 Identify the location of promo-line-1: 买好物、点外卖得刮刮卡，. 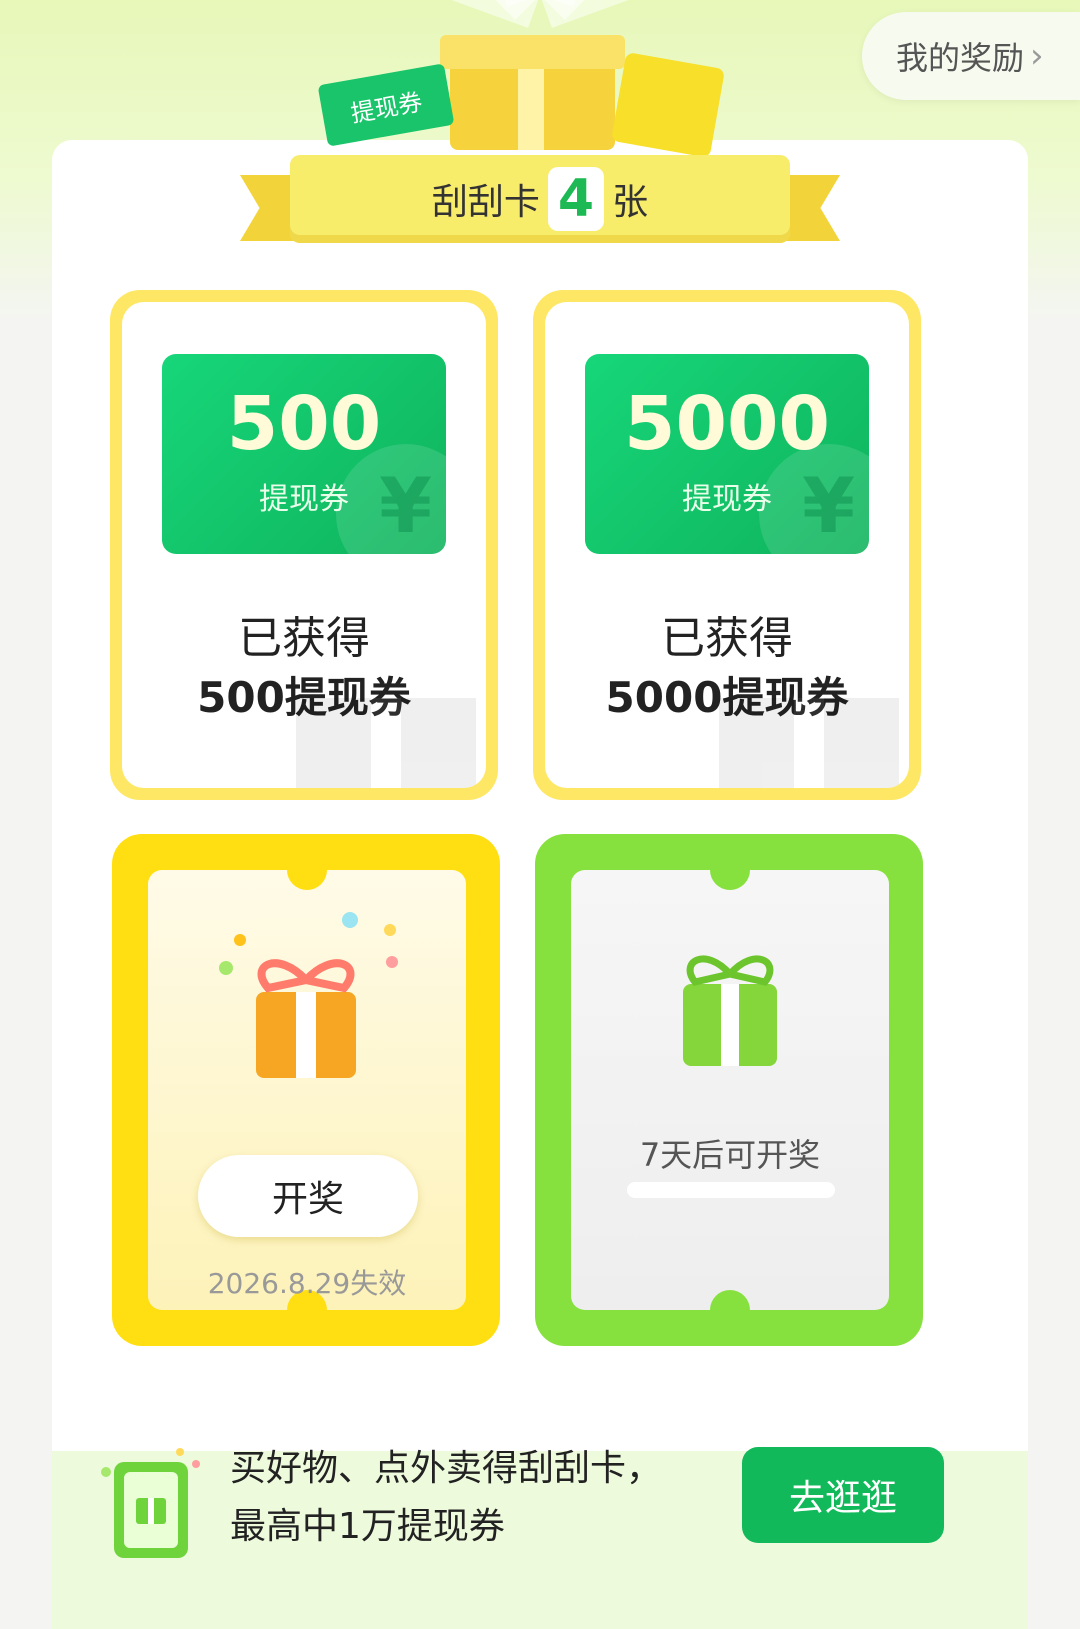
(446, 1468).